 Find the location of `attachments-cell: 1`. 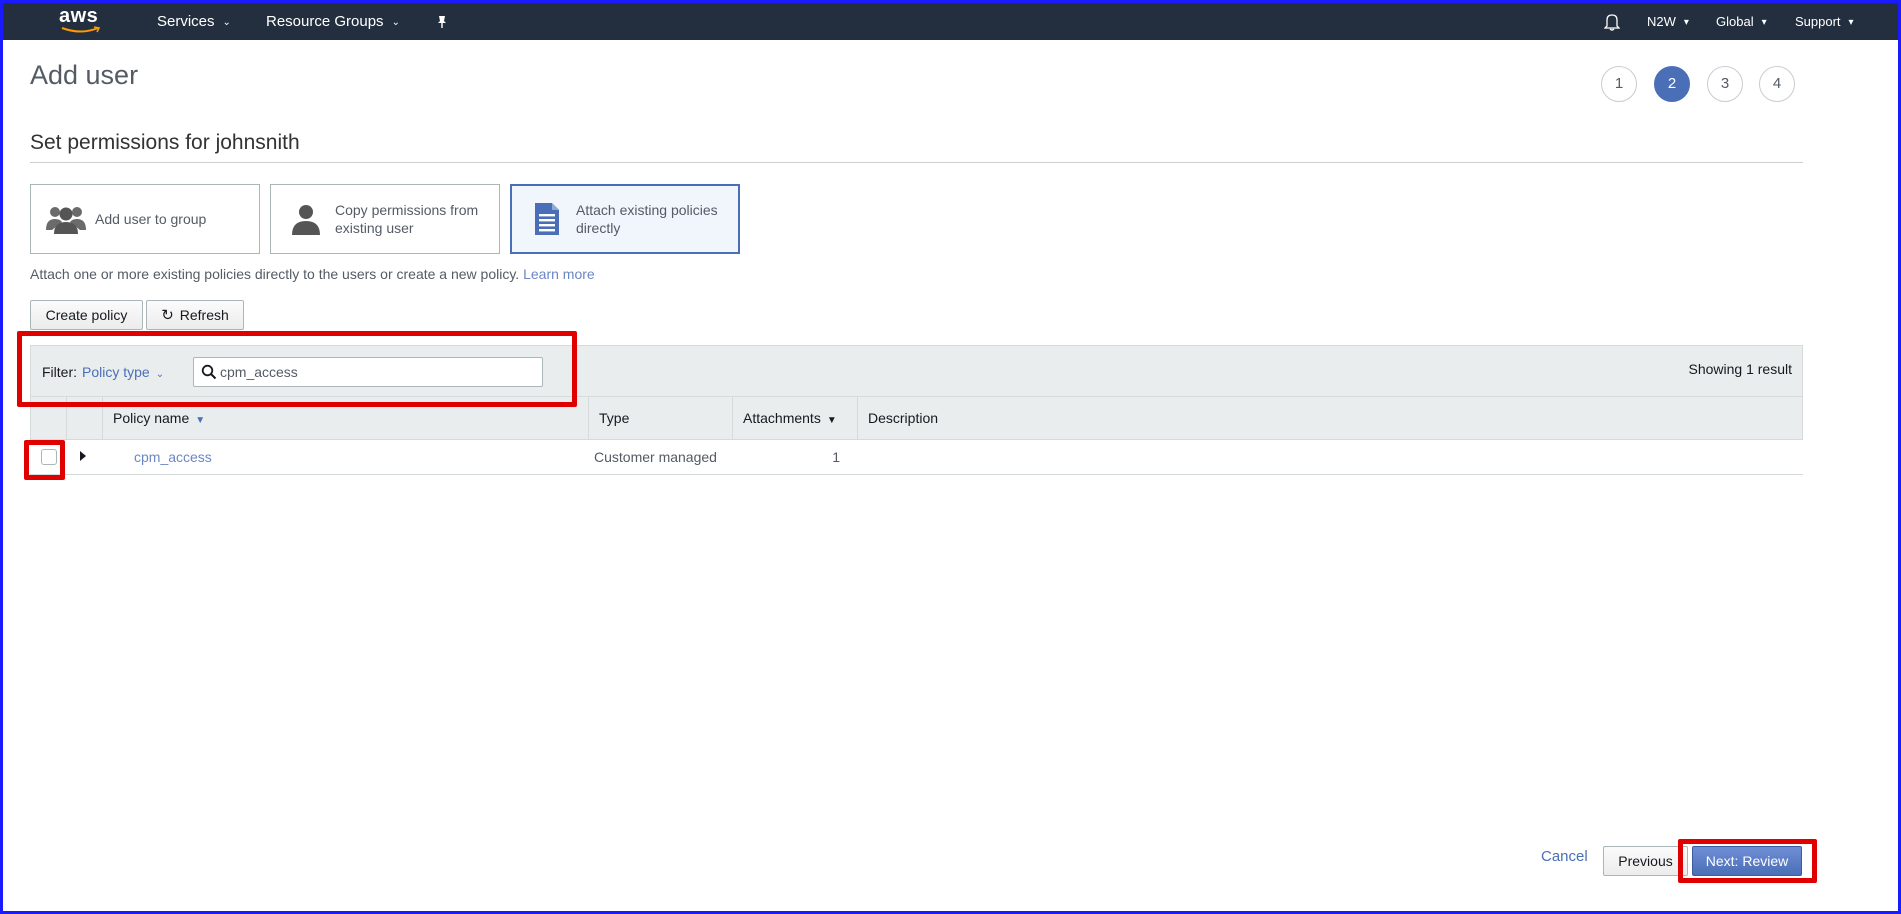

attachments-cell: 1 is located at coordinates (836, 457).